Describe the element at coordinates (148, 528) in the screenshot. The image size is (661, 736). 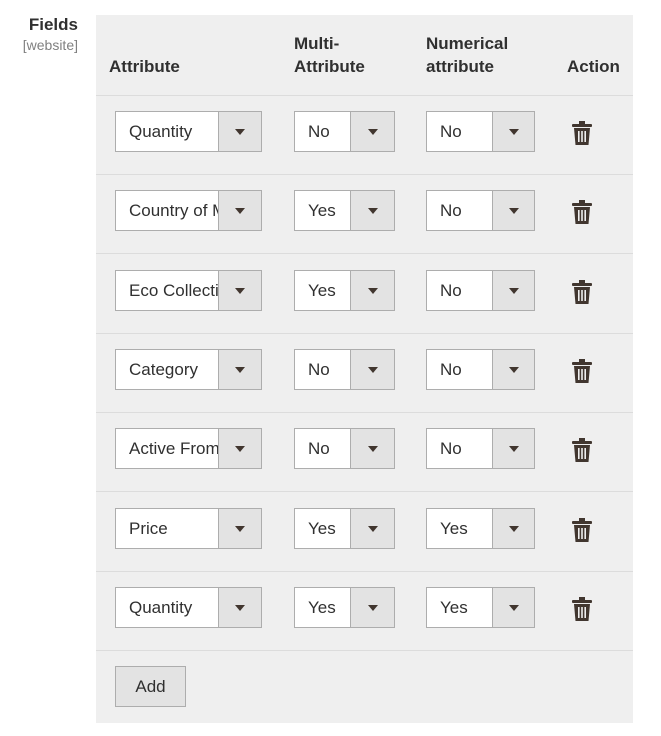
I see `attribute-select-value: Price` at that location.